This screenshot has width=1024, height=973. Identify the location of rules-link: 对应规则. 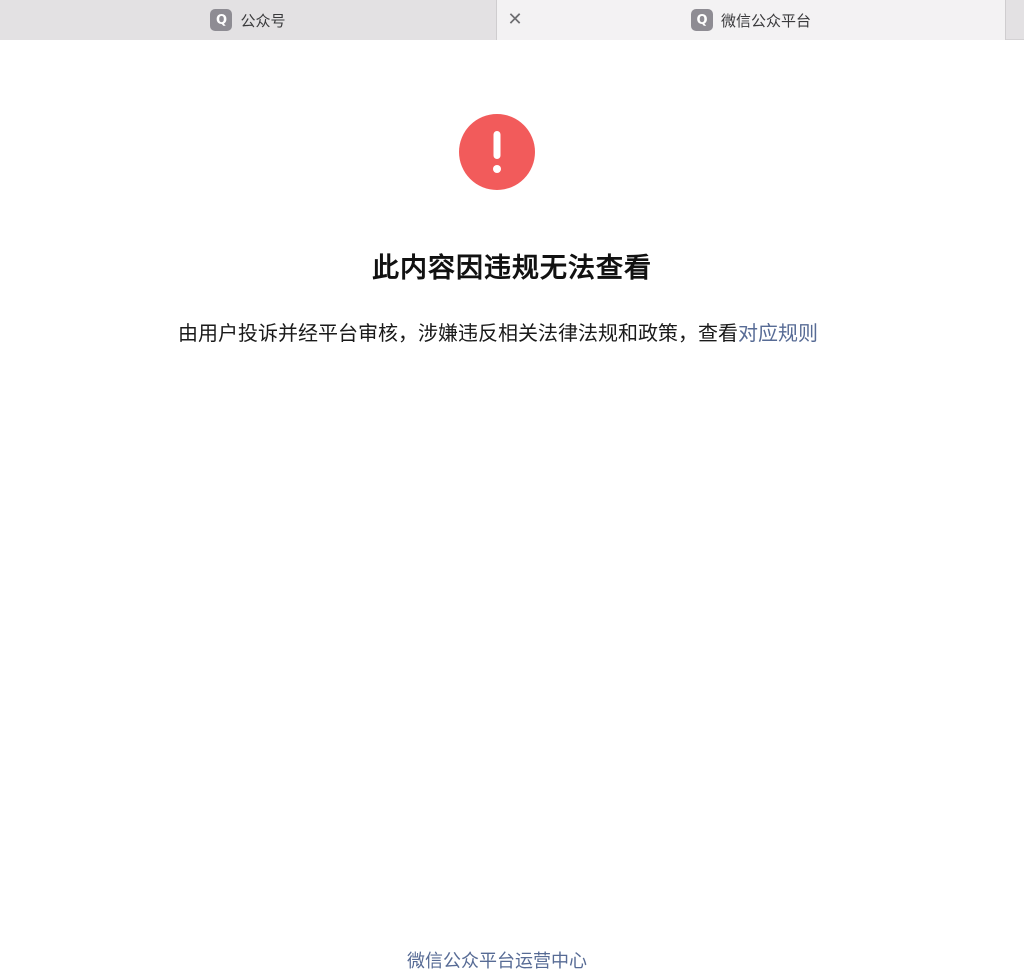
(778, 333).